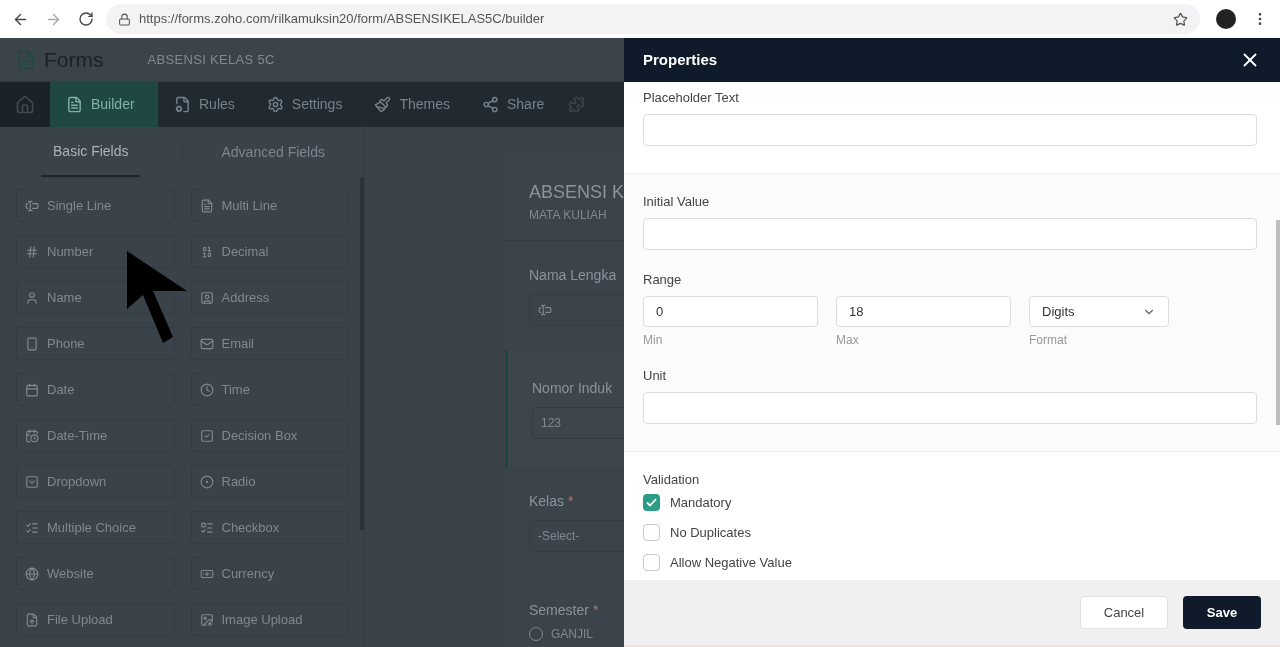 The height and width of the screenshot is (647, 1280). Describe the element at coordinates (710, 532) in the screenshot. I see `checkbox-label: No Duplicates` at that location.